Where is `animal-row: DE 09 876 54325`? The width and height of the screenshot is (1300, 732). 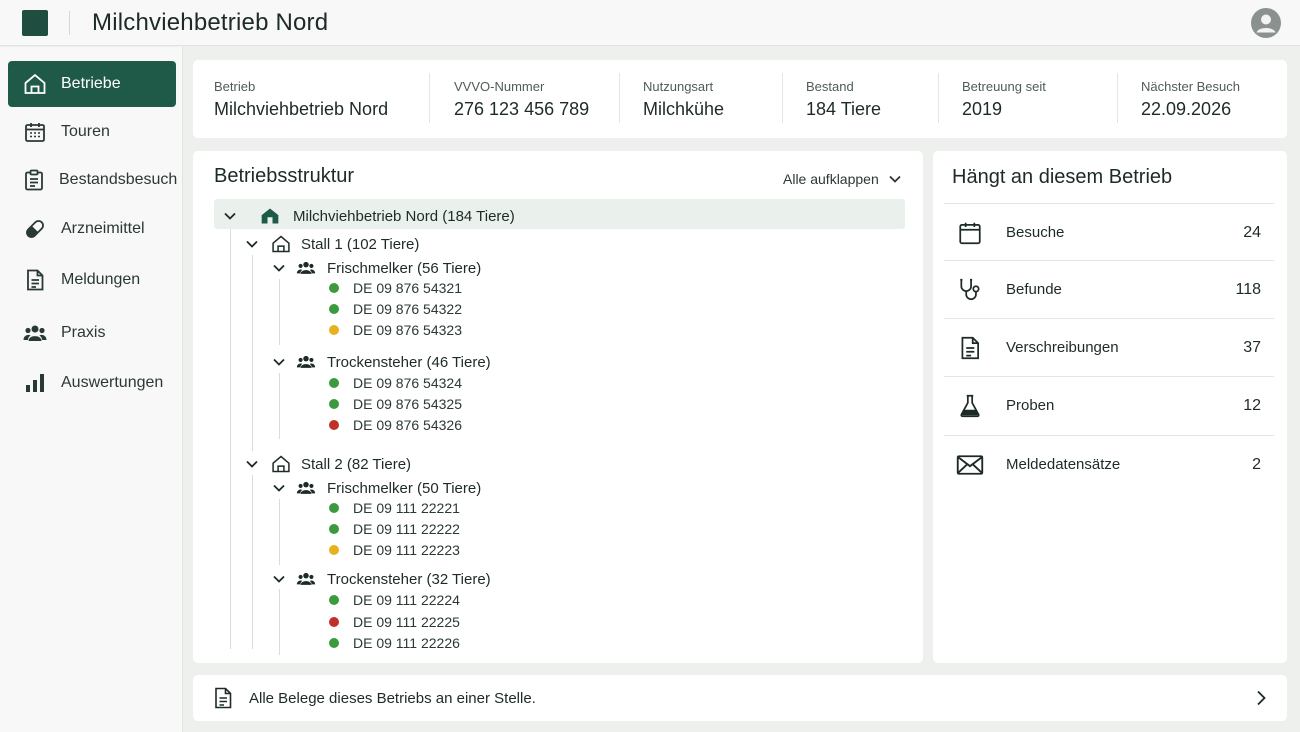
animal-row: DE 09 876 54325 is located at coordinates (395, 404).